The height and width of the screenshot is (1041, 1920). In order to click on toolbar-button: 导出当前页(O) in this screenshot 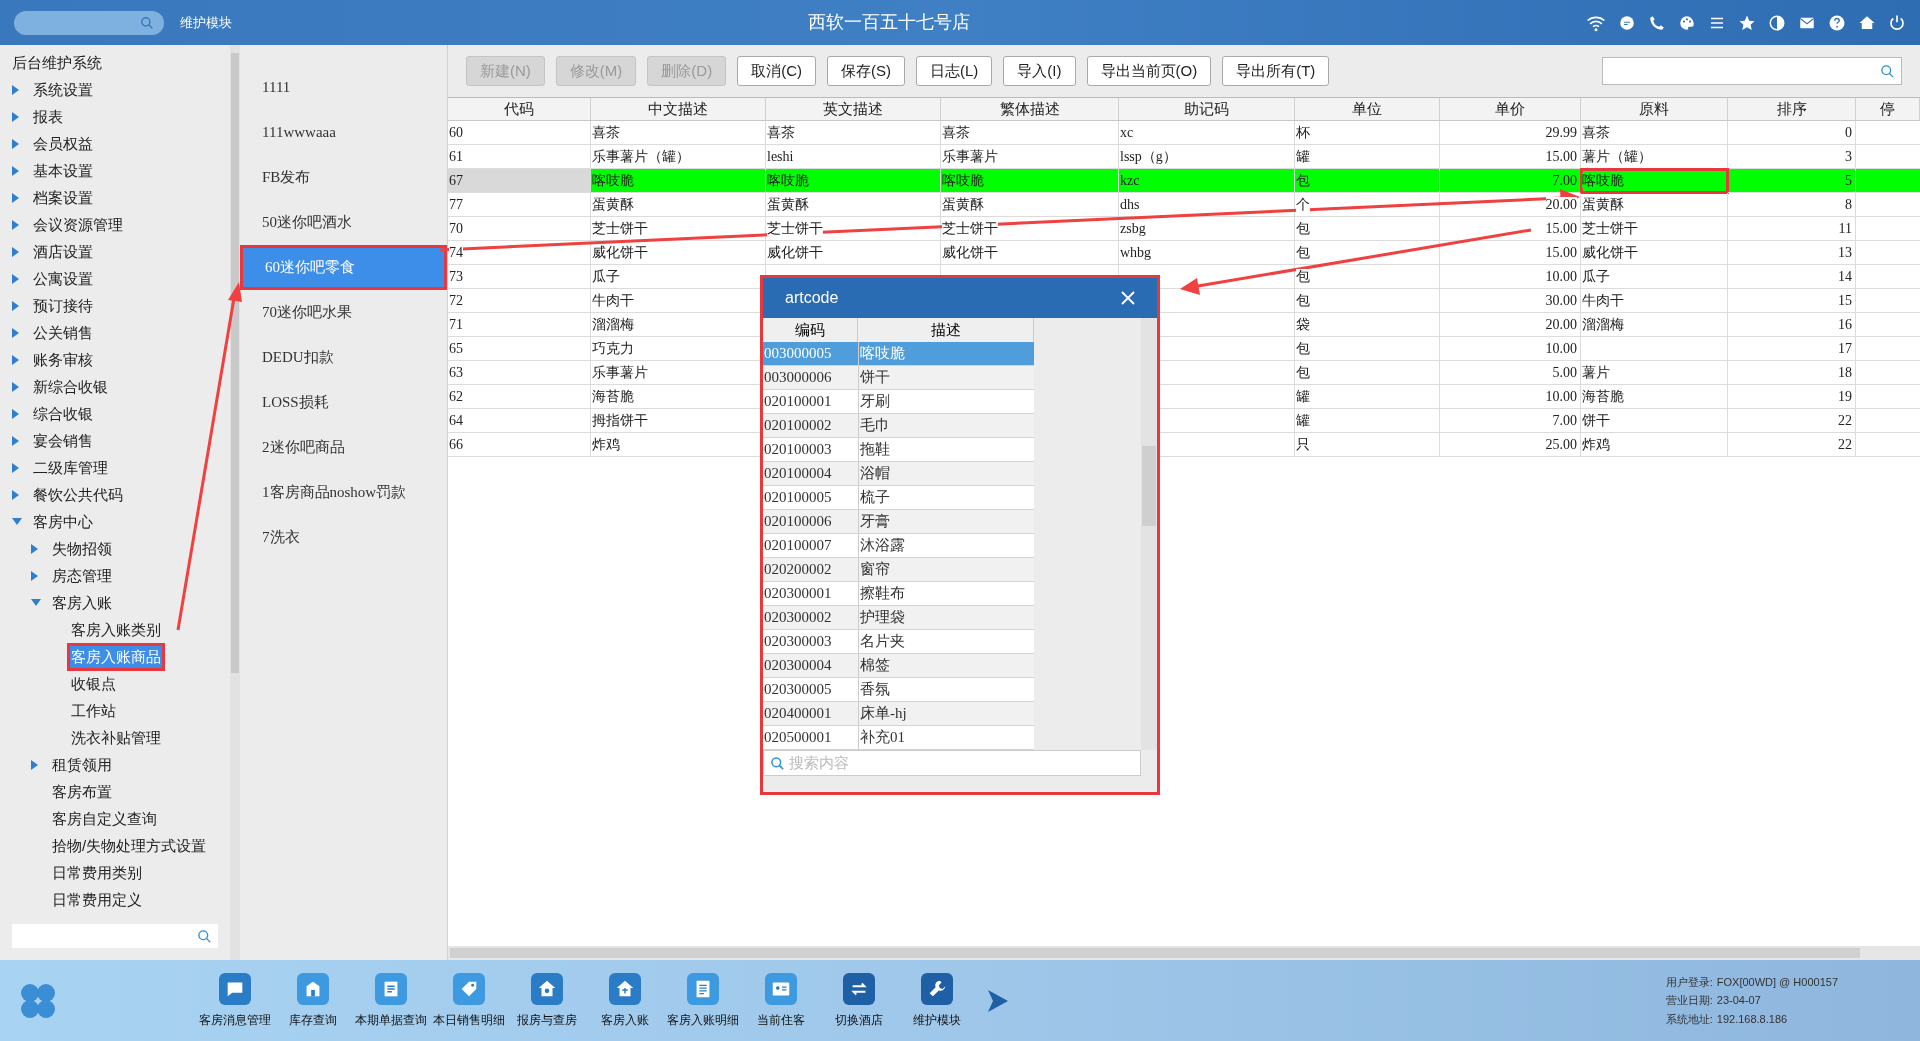, I will do `click(1149, 71)`.